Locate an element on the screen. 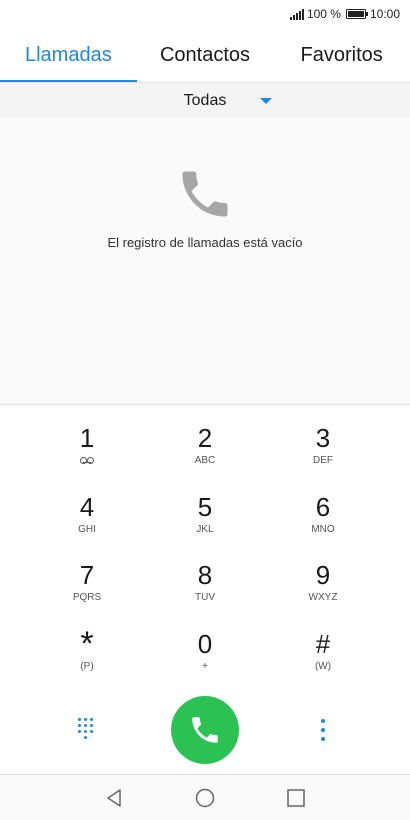  call-icon is located at coordinates (205, 730).